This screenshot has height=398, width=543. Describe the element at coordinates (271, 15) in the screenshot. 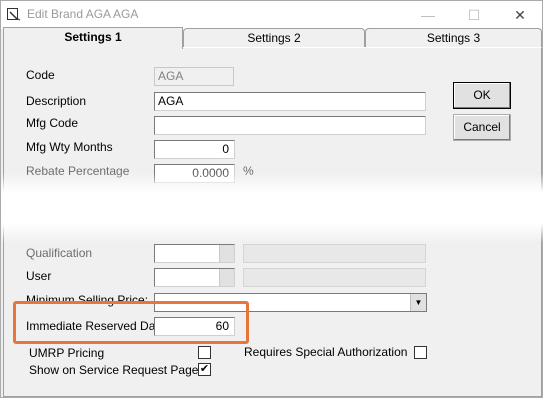

I see `title-bar: Edit Brand AGA AGA — ☐ ✕` at that location.